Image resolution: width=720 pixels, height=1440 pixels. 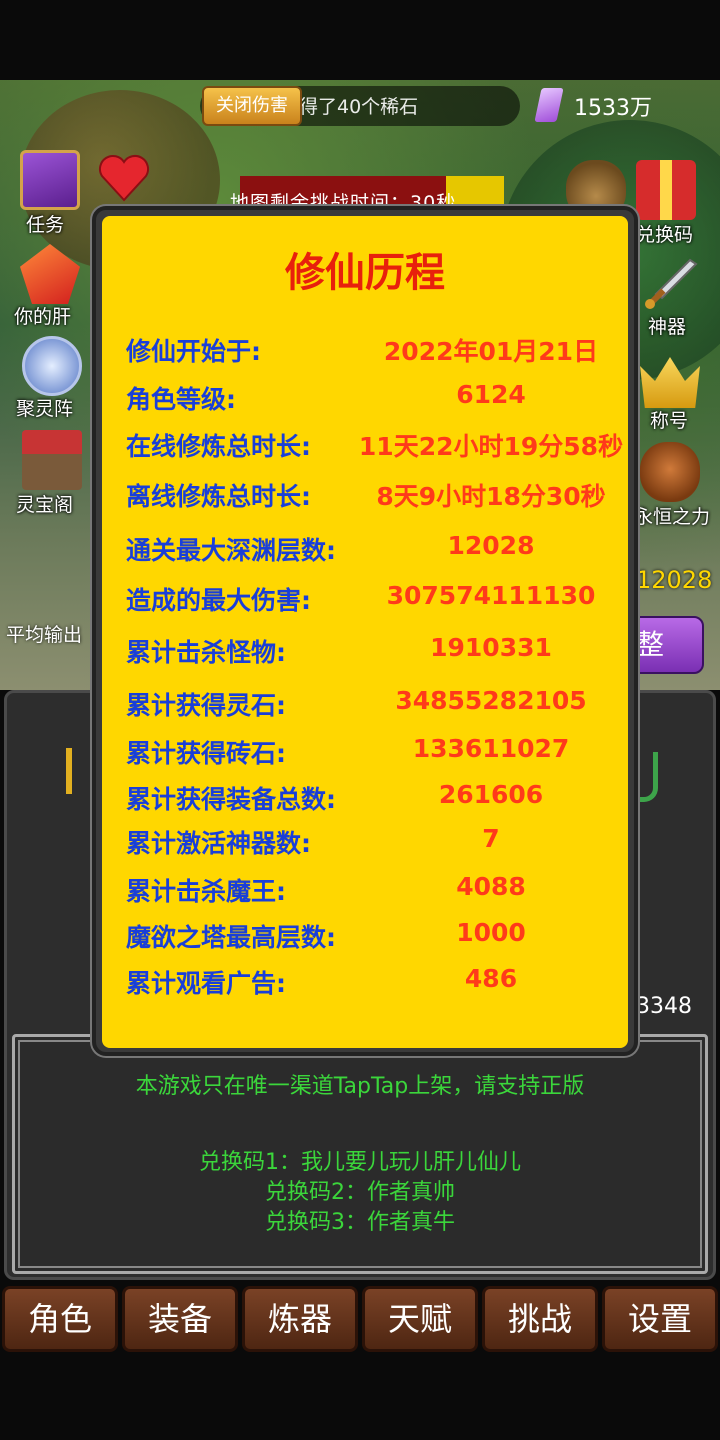 What do you see at coordinates (491, 886) in the screenshot?
I see `stat-value: 4088` at bounding box center [491, 886].